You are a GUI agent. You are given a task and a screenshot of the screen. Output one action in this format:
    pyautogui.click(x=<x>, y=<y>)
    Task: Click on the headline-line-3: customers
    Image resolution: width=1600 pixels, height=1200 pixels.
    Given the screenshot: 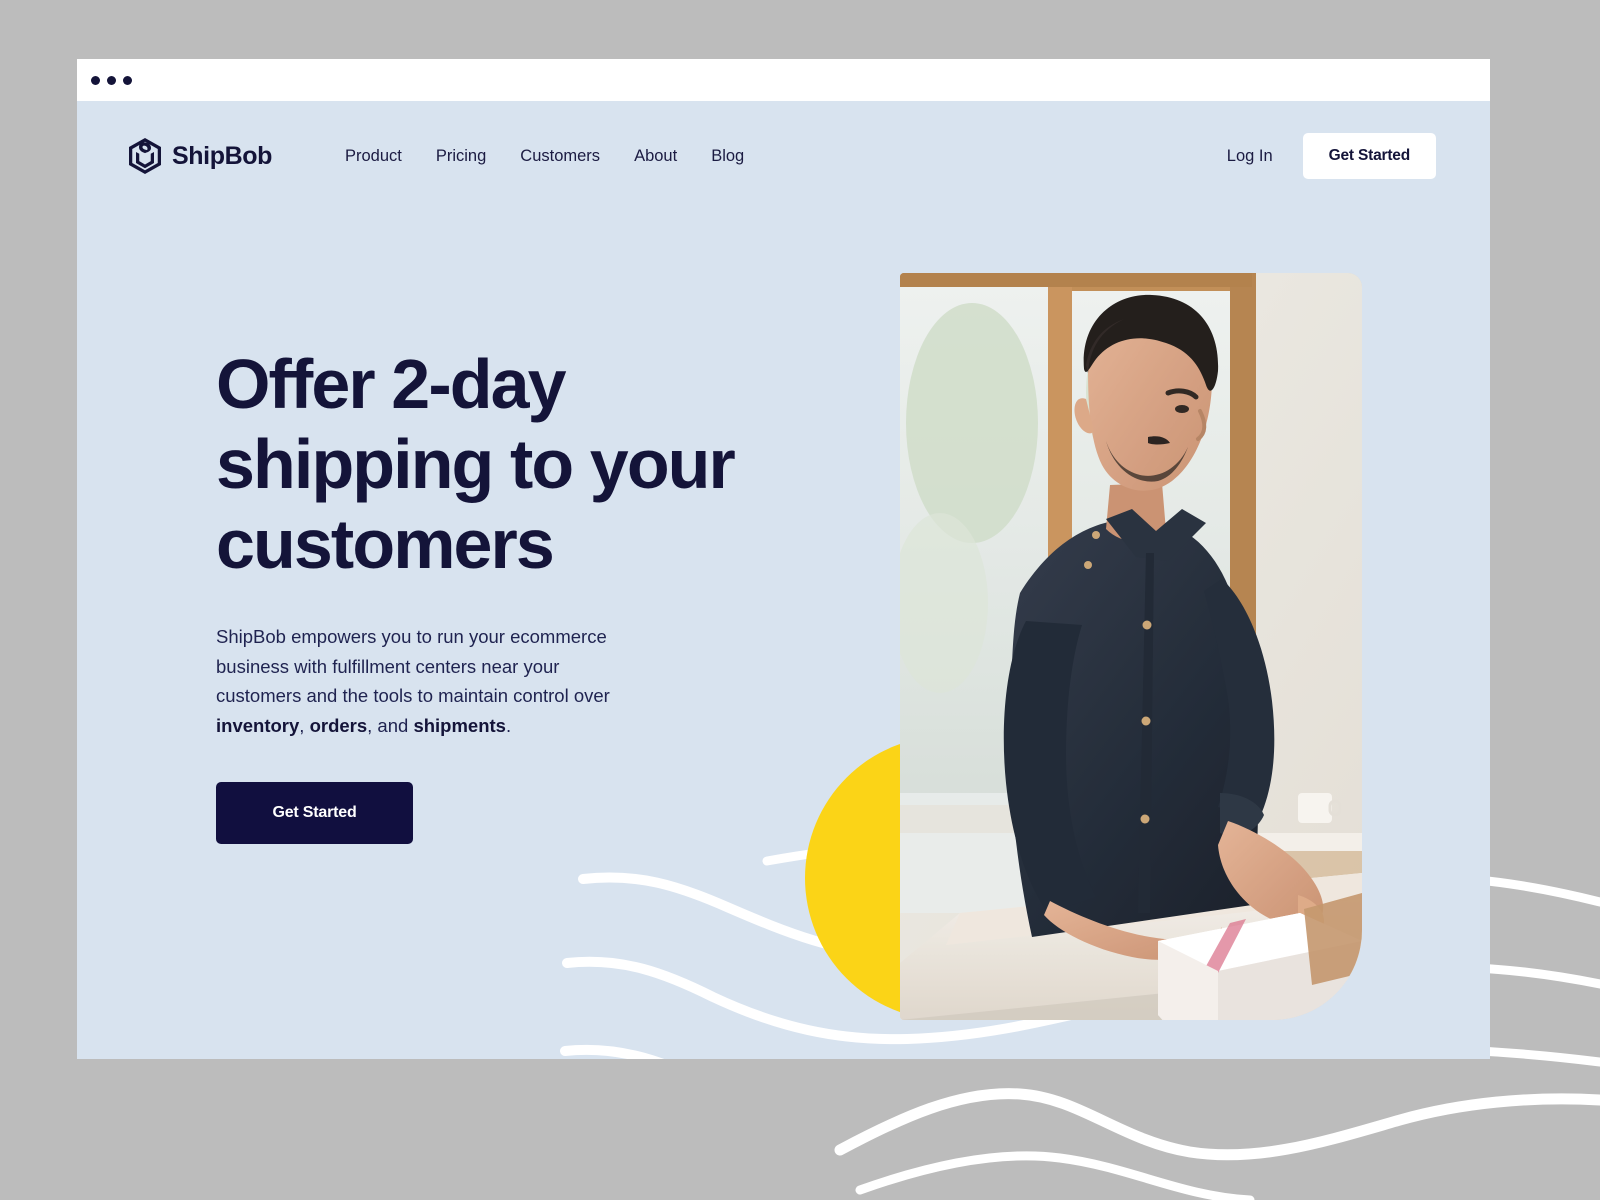 What is the action you would take?
    pyautogui.click(x=385, y=544)
    